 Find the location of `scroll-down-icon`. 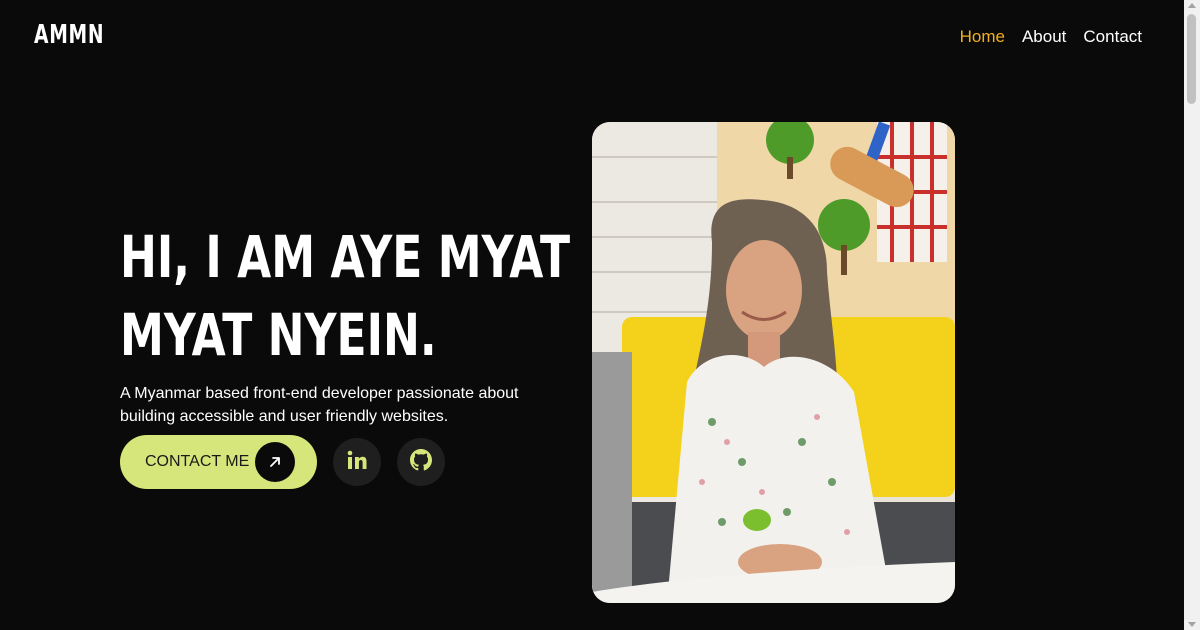

scroll-down-icon is located at coordinates (1192, 624).